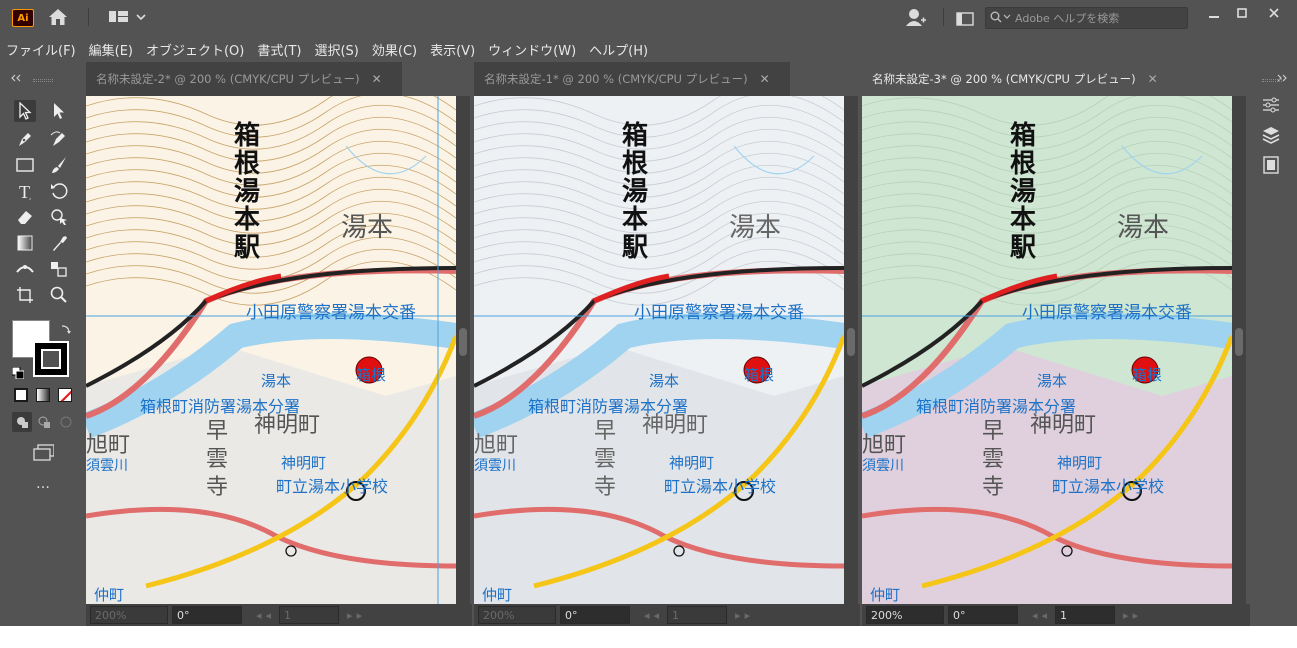  What do you see at coordinates (1282, 76) in the screenshot?
I see `expand-panels-icon` at bounding box center [1282, 76].